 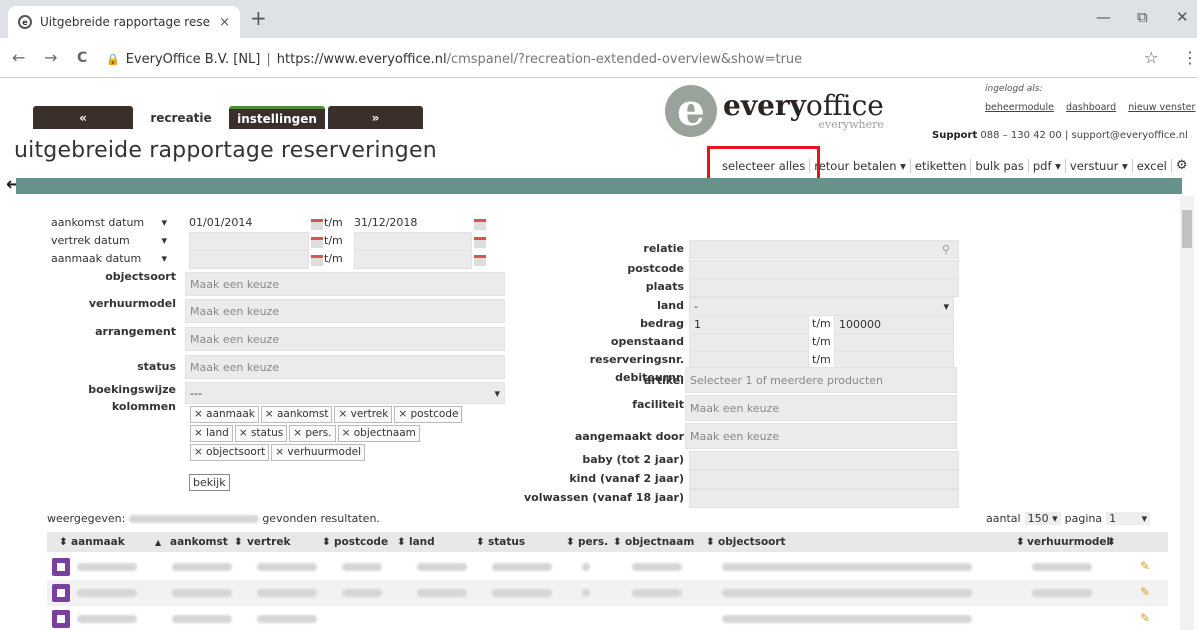 What do you see at coordinates (659, 542) in the screenshot?
I see `col-objectnaam: objectnaam` at bounding box center [659, 542].